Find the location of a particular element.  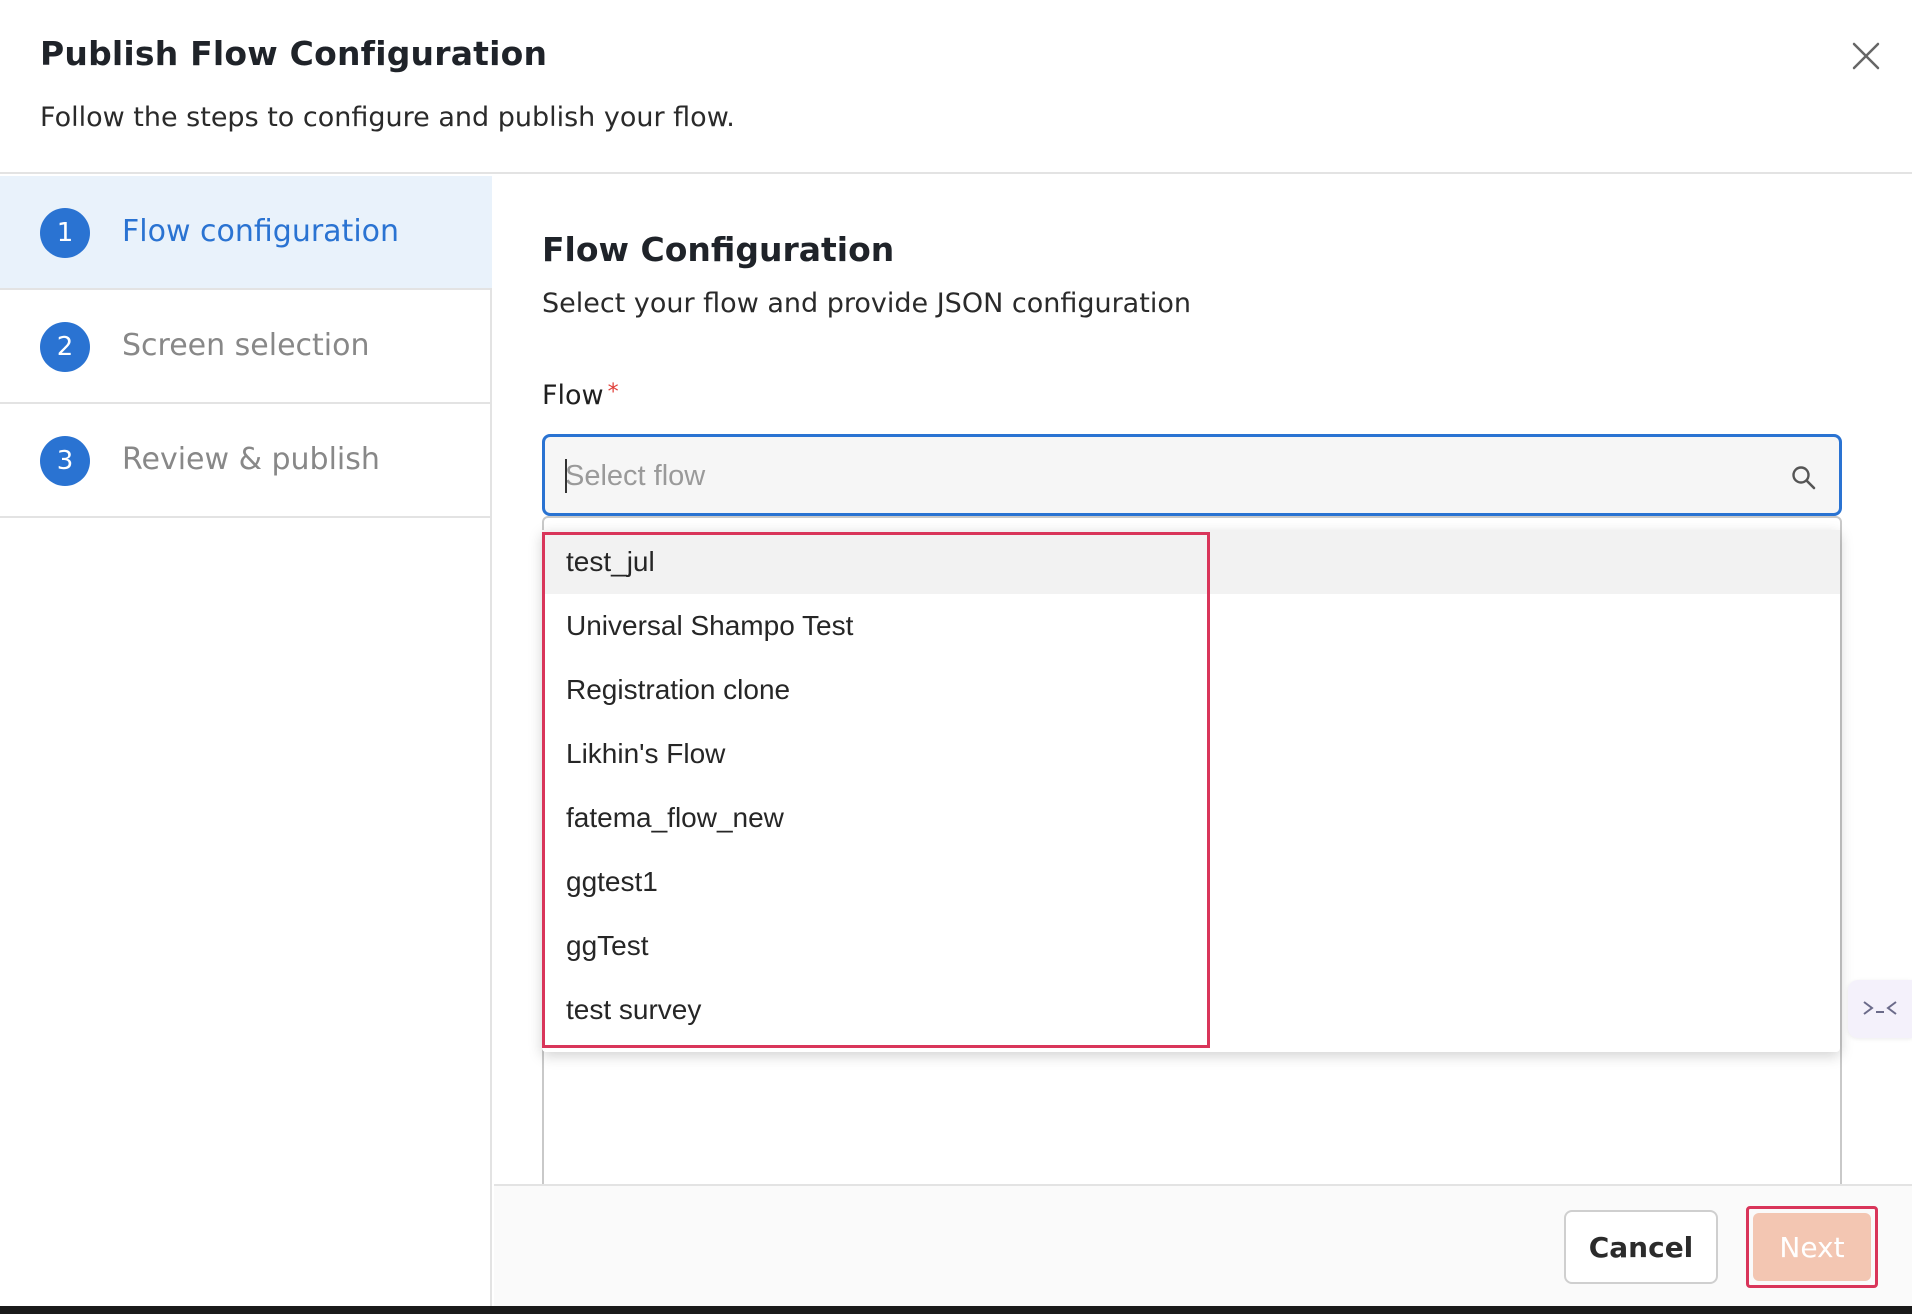

assistant-widget-icon is located at coordinates (1880, 1008).